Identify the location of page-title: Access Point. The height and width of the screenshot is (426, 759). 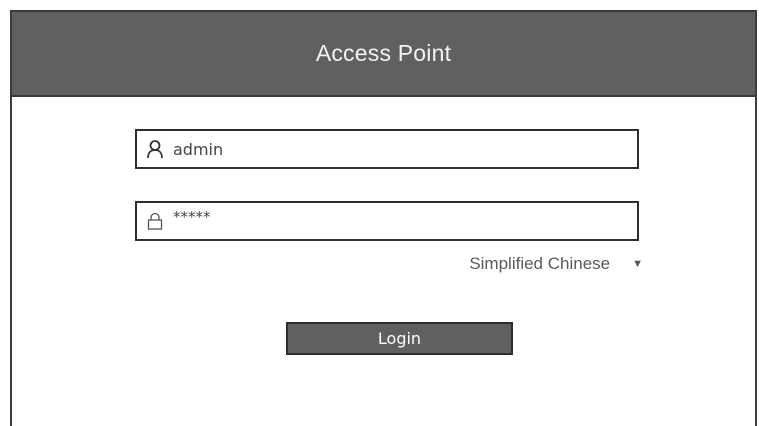
(383, 53).